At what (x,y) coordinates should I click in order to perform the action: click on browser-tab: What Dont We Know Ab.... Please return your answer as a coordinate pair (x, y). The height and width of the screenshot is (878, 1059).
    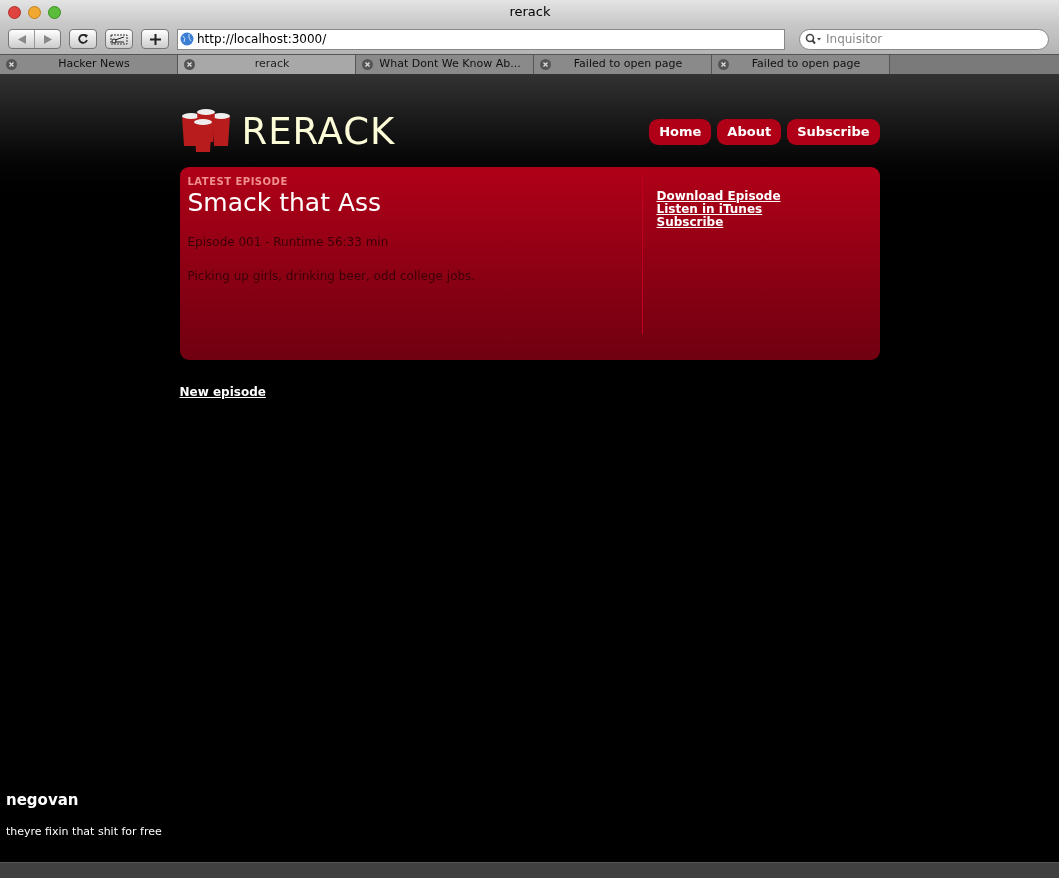
    Looking at the image, I should click on (445, 64).